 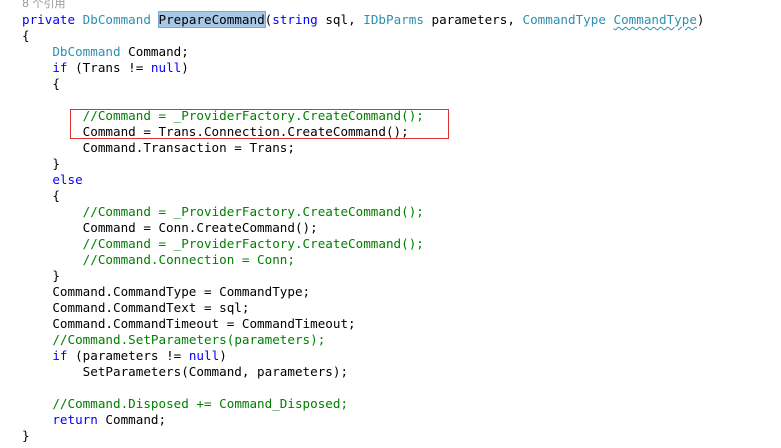 What do you see at coordinates (473, 19) in the screenshot?
I see `text-token: parameters,` at bounding box center [473, 19].